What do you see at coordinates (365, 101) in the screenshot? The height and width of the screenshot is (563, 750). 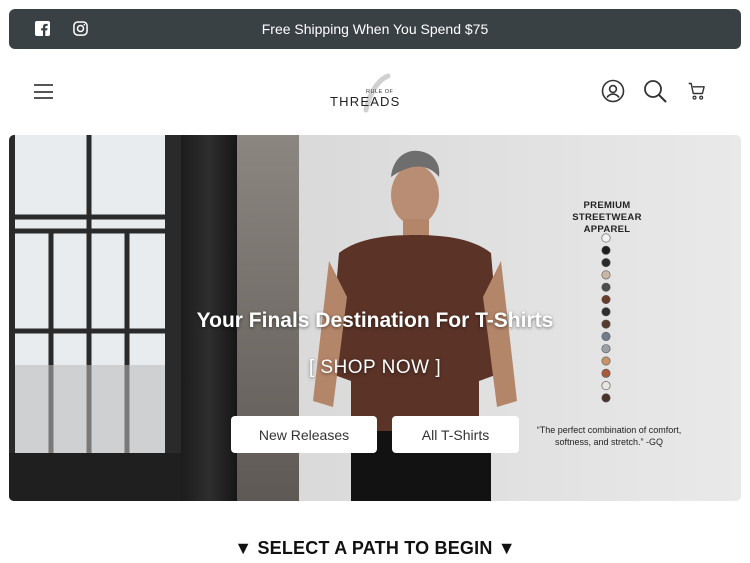 I see `logo-main-text: THREADS` at bounding box center [365, 101].